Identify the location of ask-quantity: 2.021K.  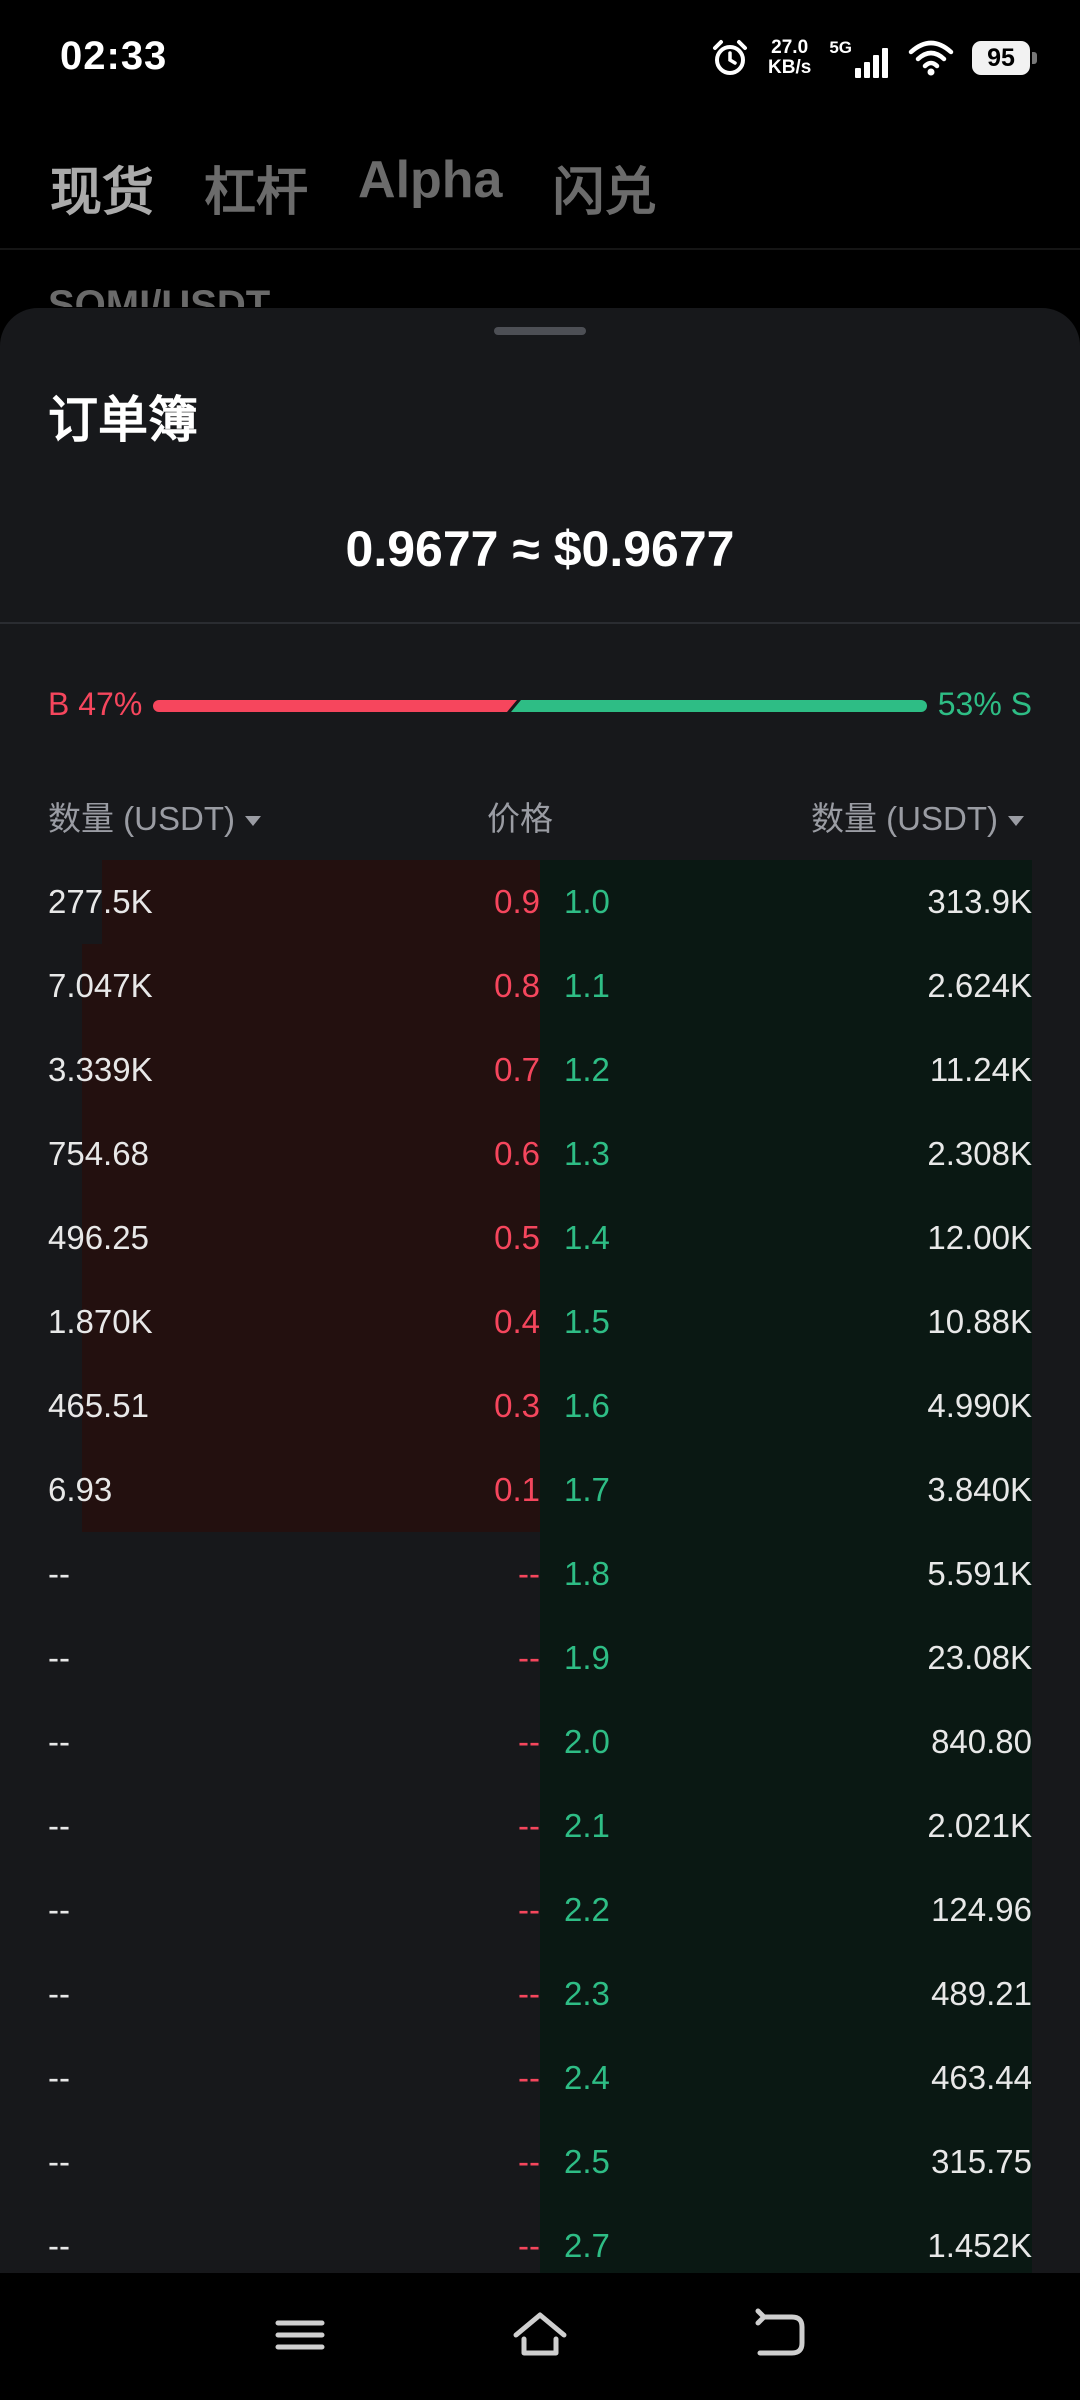
(979, 1825).